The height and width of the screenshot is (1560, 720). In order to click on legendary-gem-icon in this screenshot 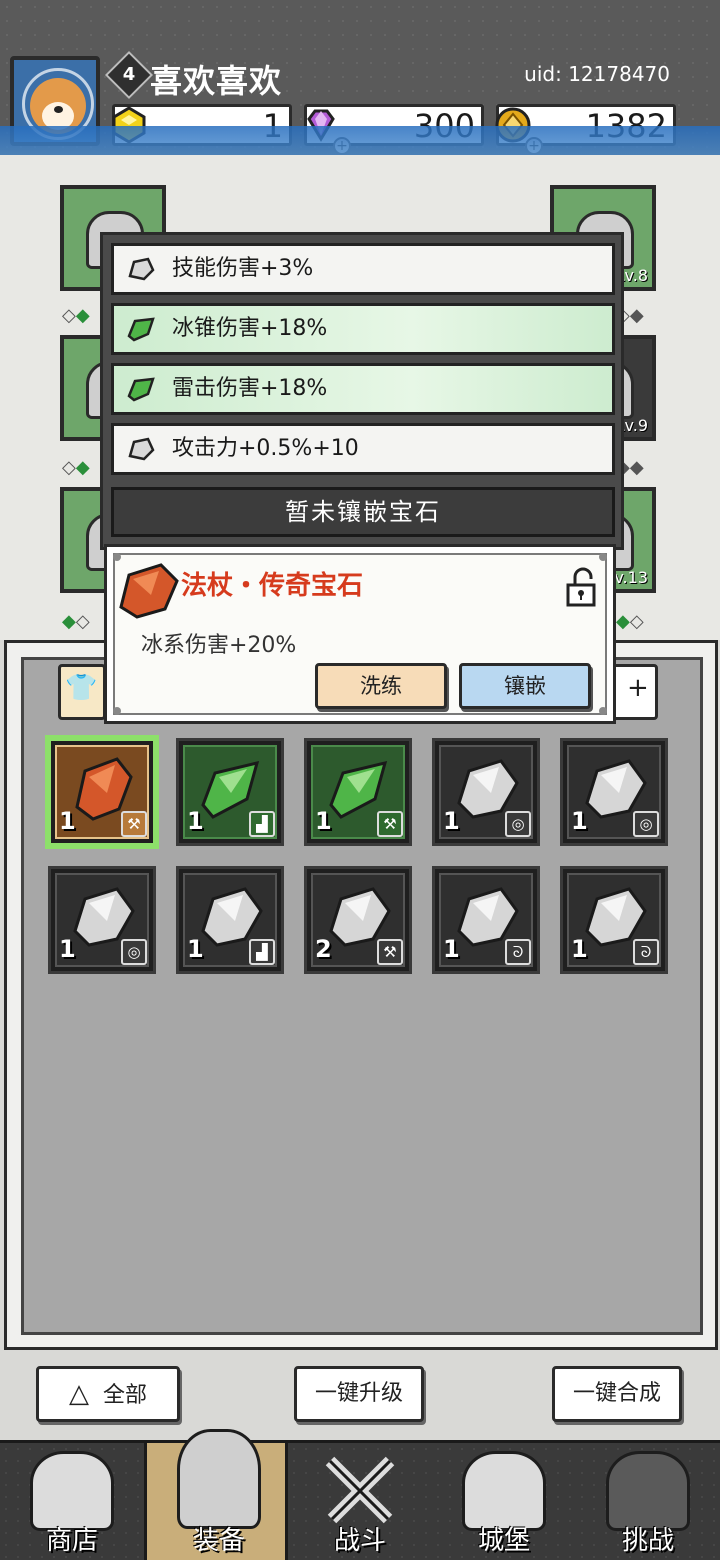, I will do `click(149, 591)`.